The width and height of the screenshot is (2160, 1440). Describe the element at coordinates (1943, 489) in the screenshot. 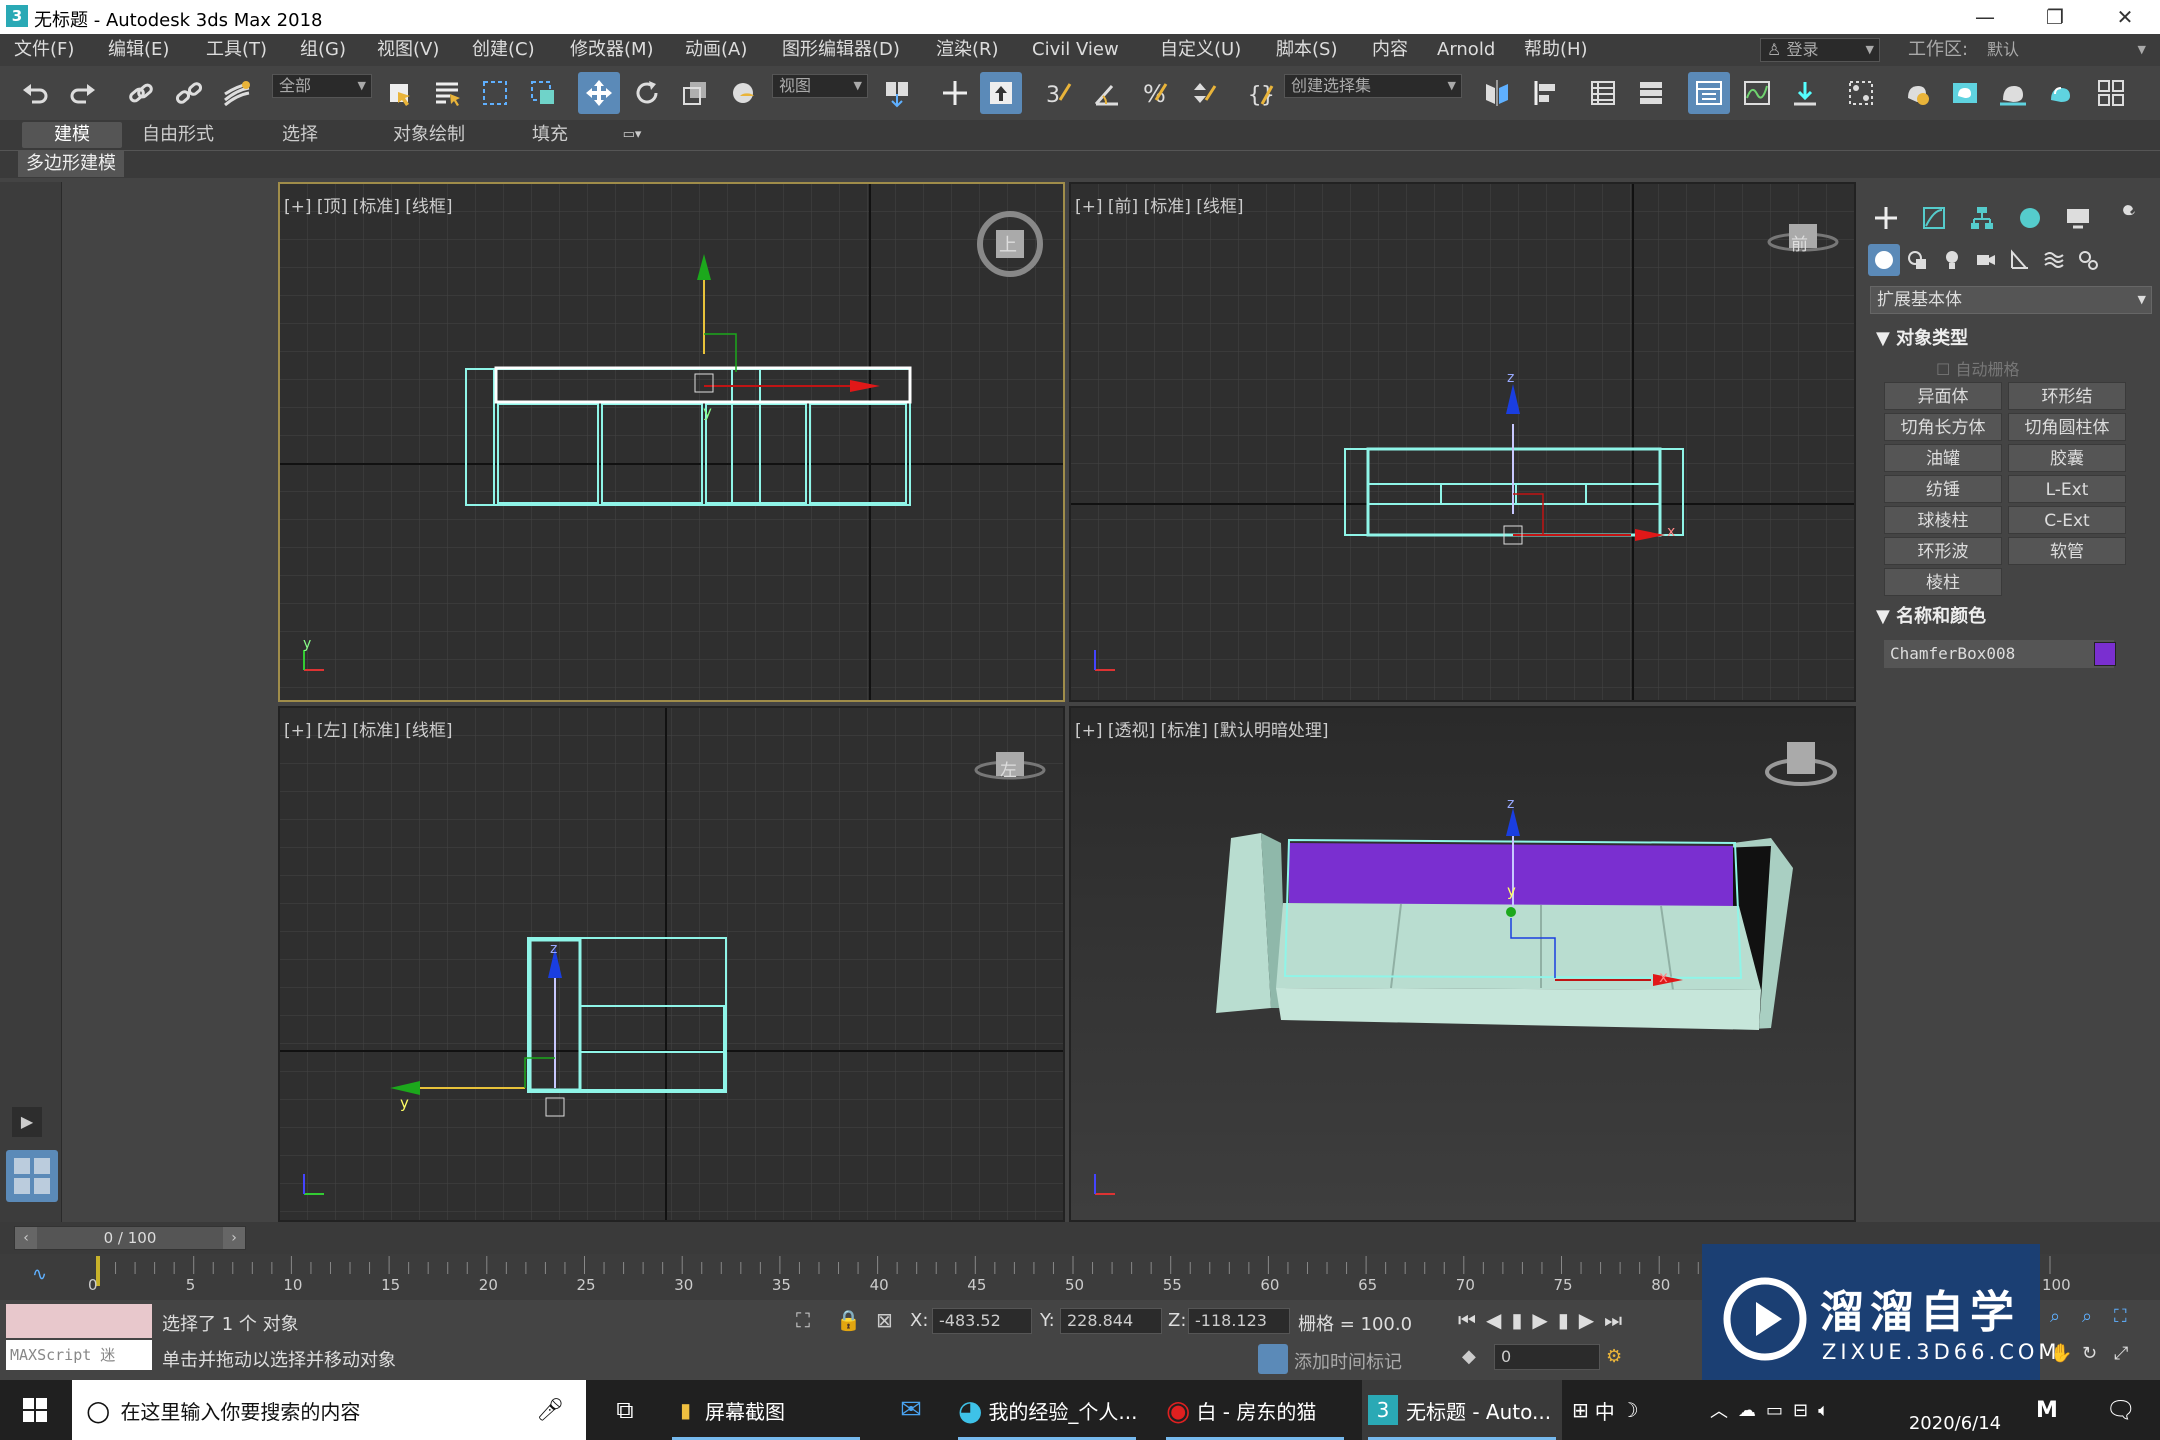

I see `spindle-button: 纺锤` at that location.